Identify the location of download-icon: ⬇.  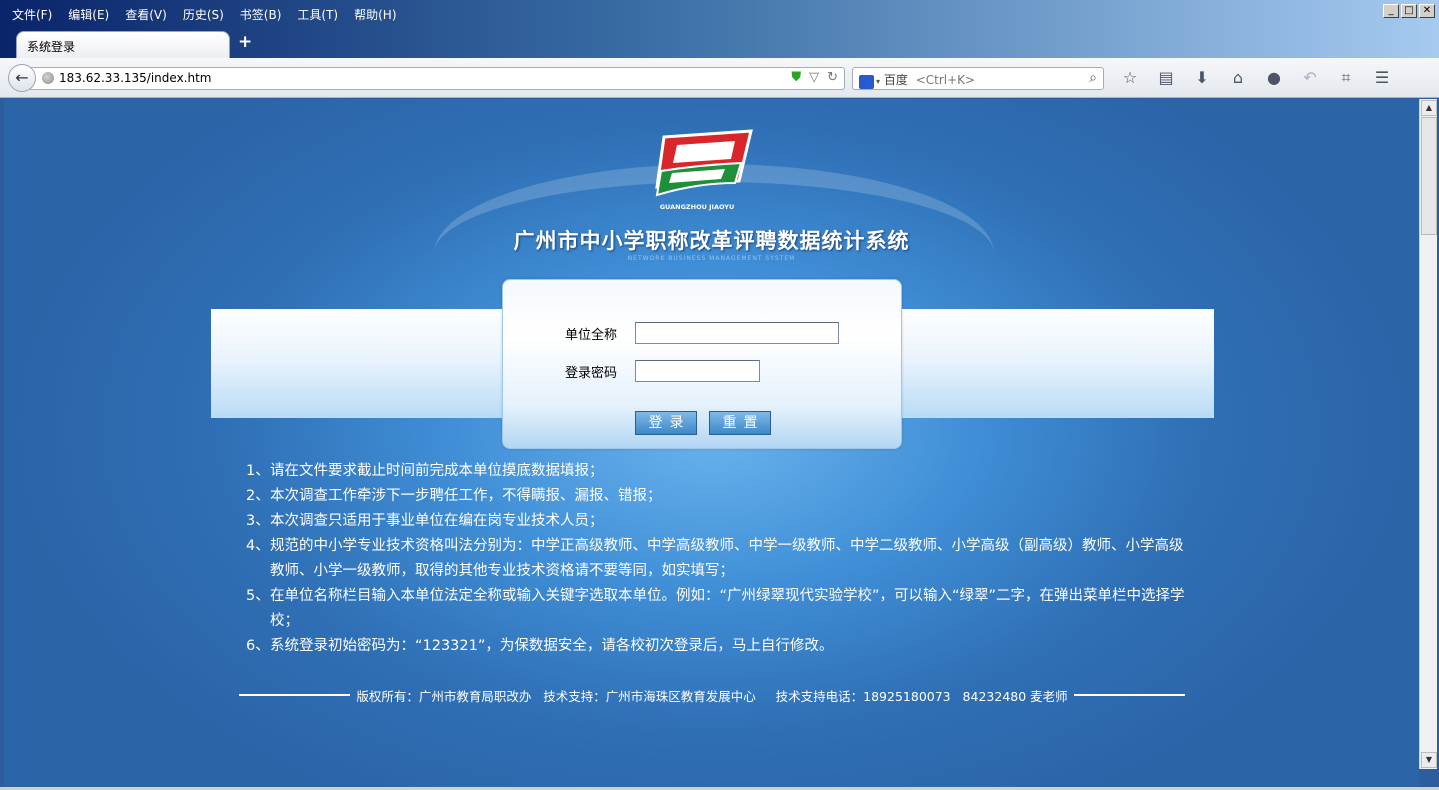
(1202, 78).